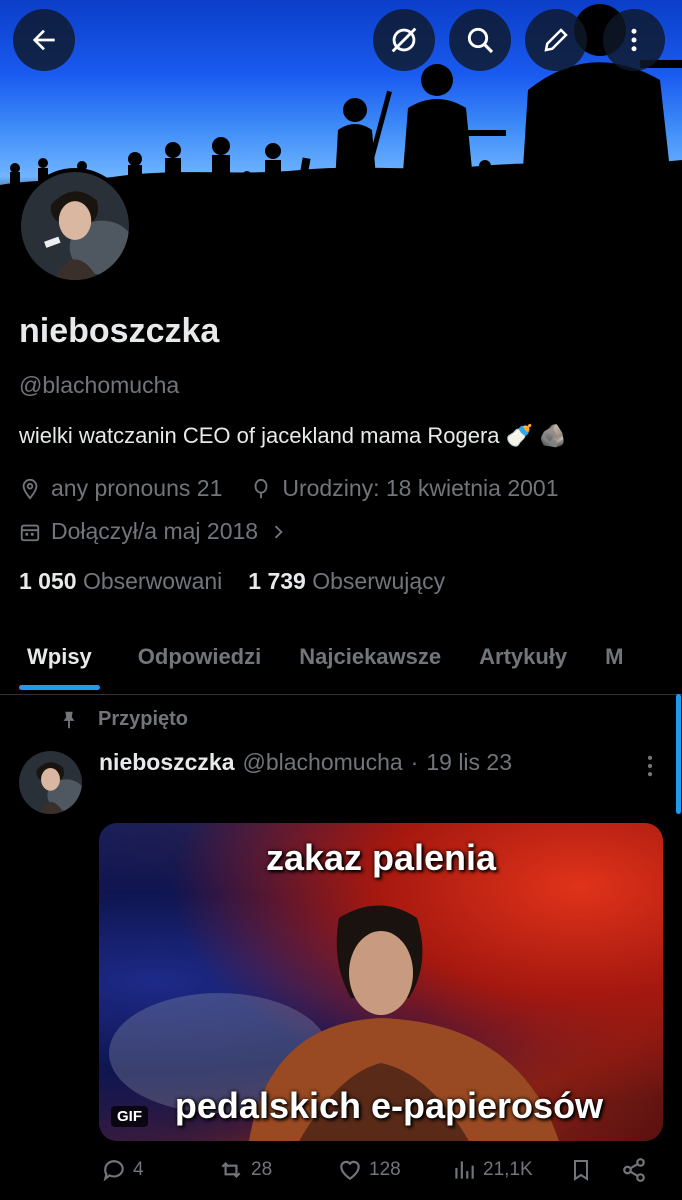 The image size is (682, 1200). I want to click on joined-row: Dołączył/a maj 2018, so click(153, 531).